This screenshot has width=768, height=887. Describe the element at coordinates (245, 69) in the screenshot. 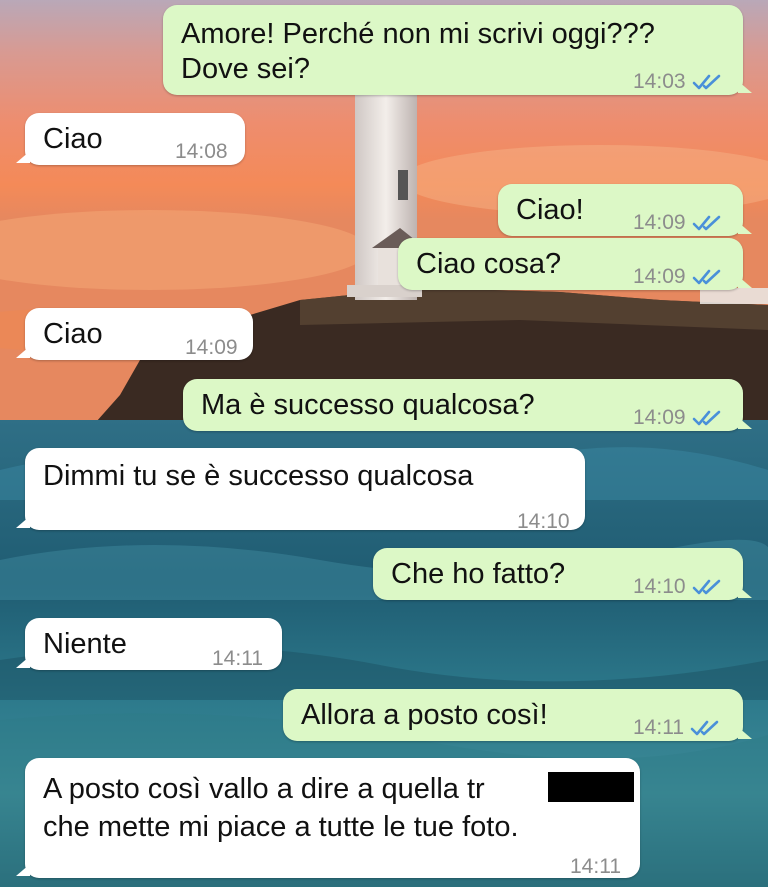

I see `message-text: Dove sei?` at that location.